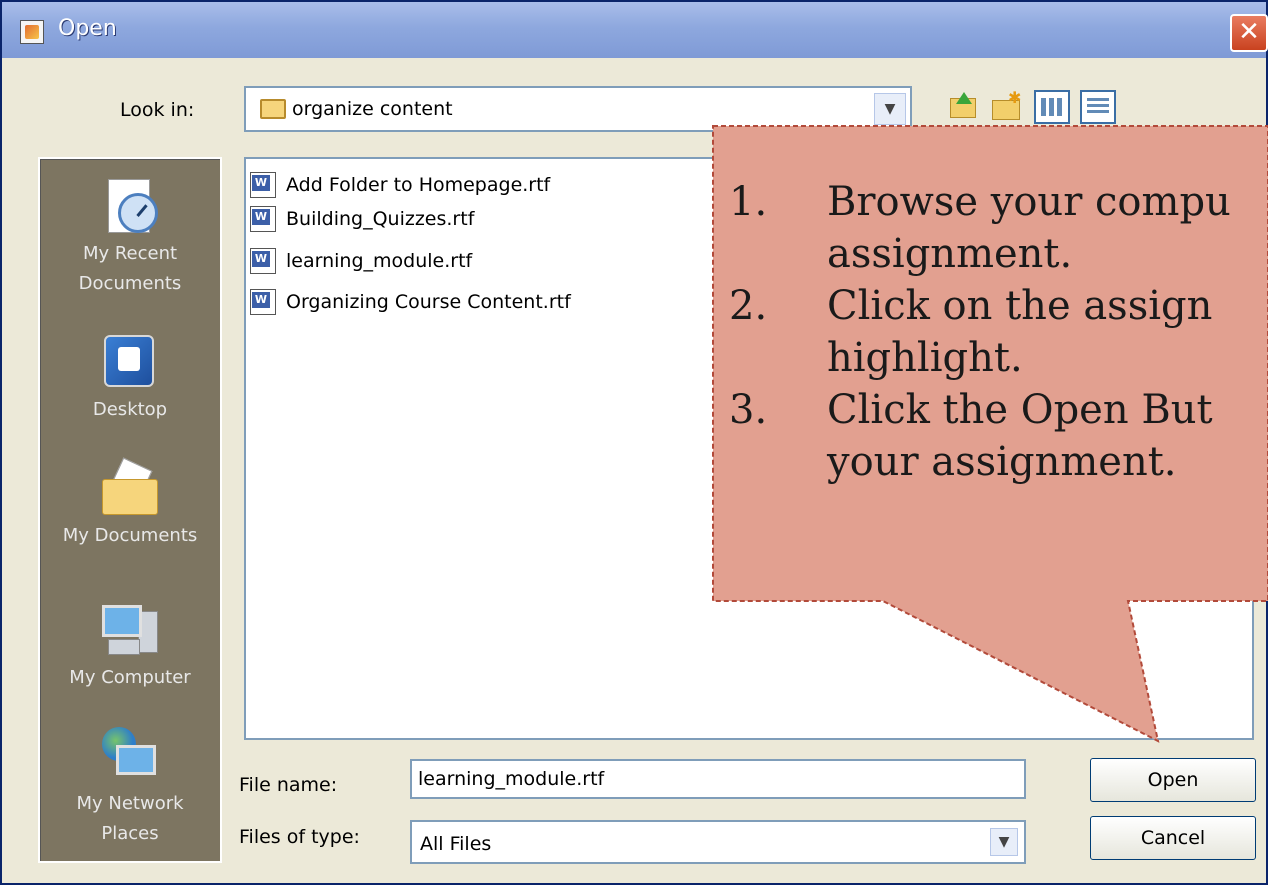 This screenshot has width=1268, height=885. What do you see at coordinates (578, 109) in the screenshot?
I see `look-in-combobox: organize content ▼` at bounding box center [578, 109].